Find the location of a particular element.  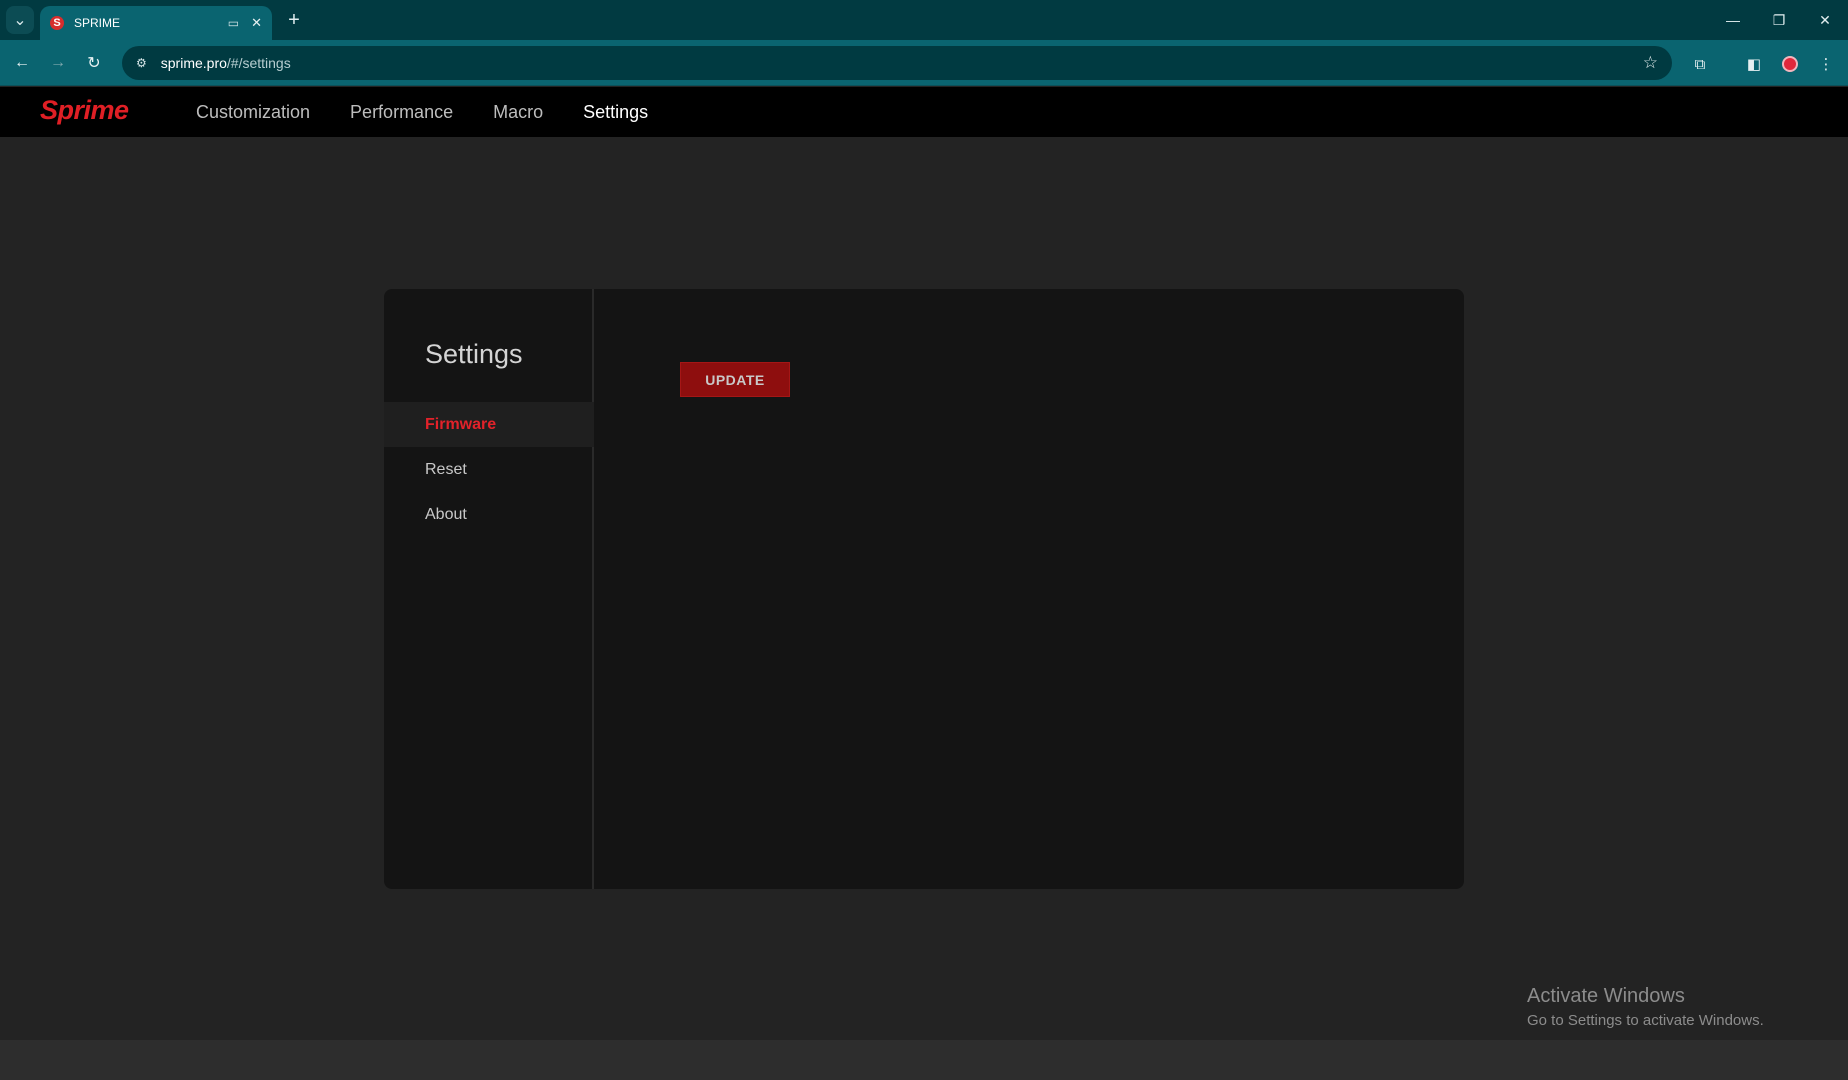

url-path: /#/settings is located at coordinates (258, 63).